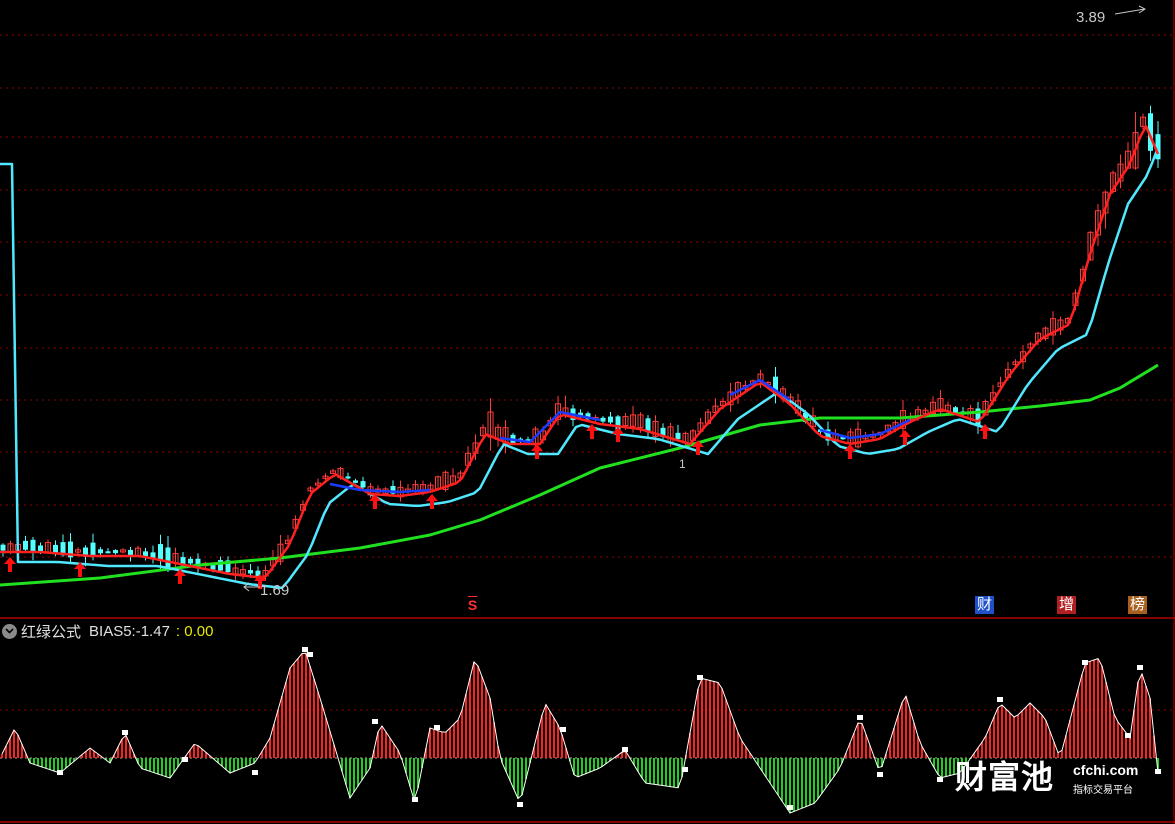 Image resolution: width=1175 pixels, height=824 pixels. Describe the element at coordinates (194, 631) in the screenshot. I see `indicator-second-value: : 0.00` at that location.